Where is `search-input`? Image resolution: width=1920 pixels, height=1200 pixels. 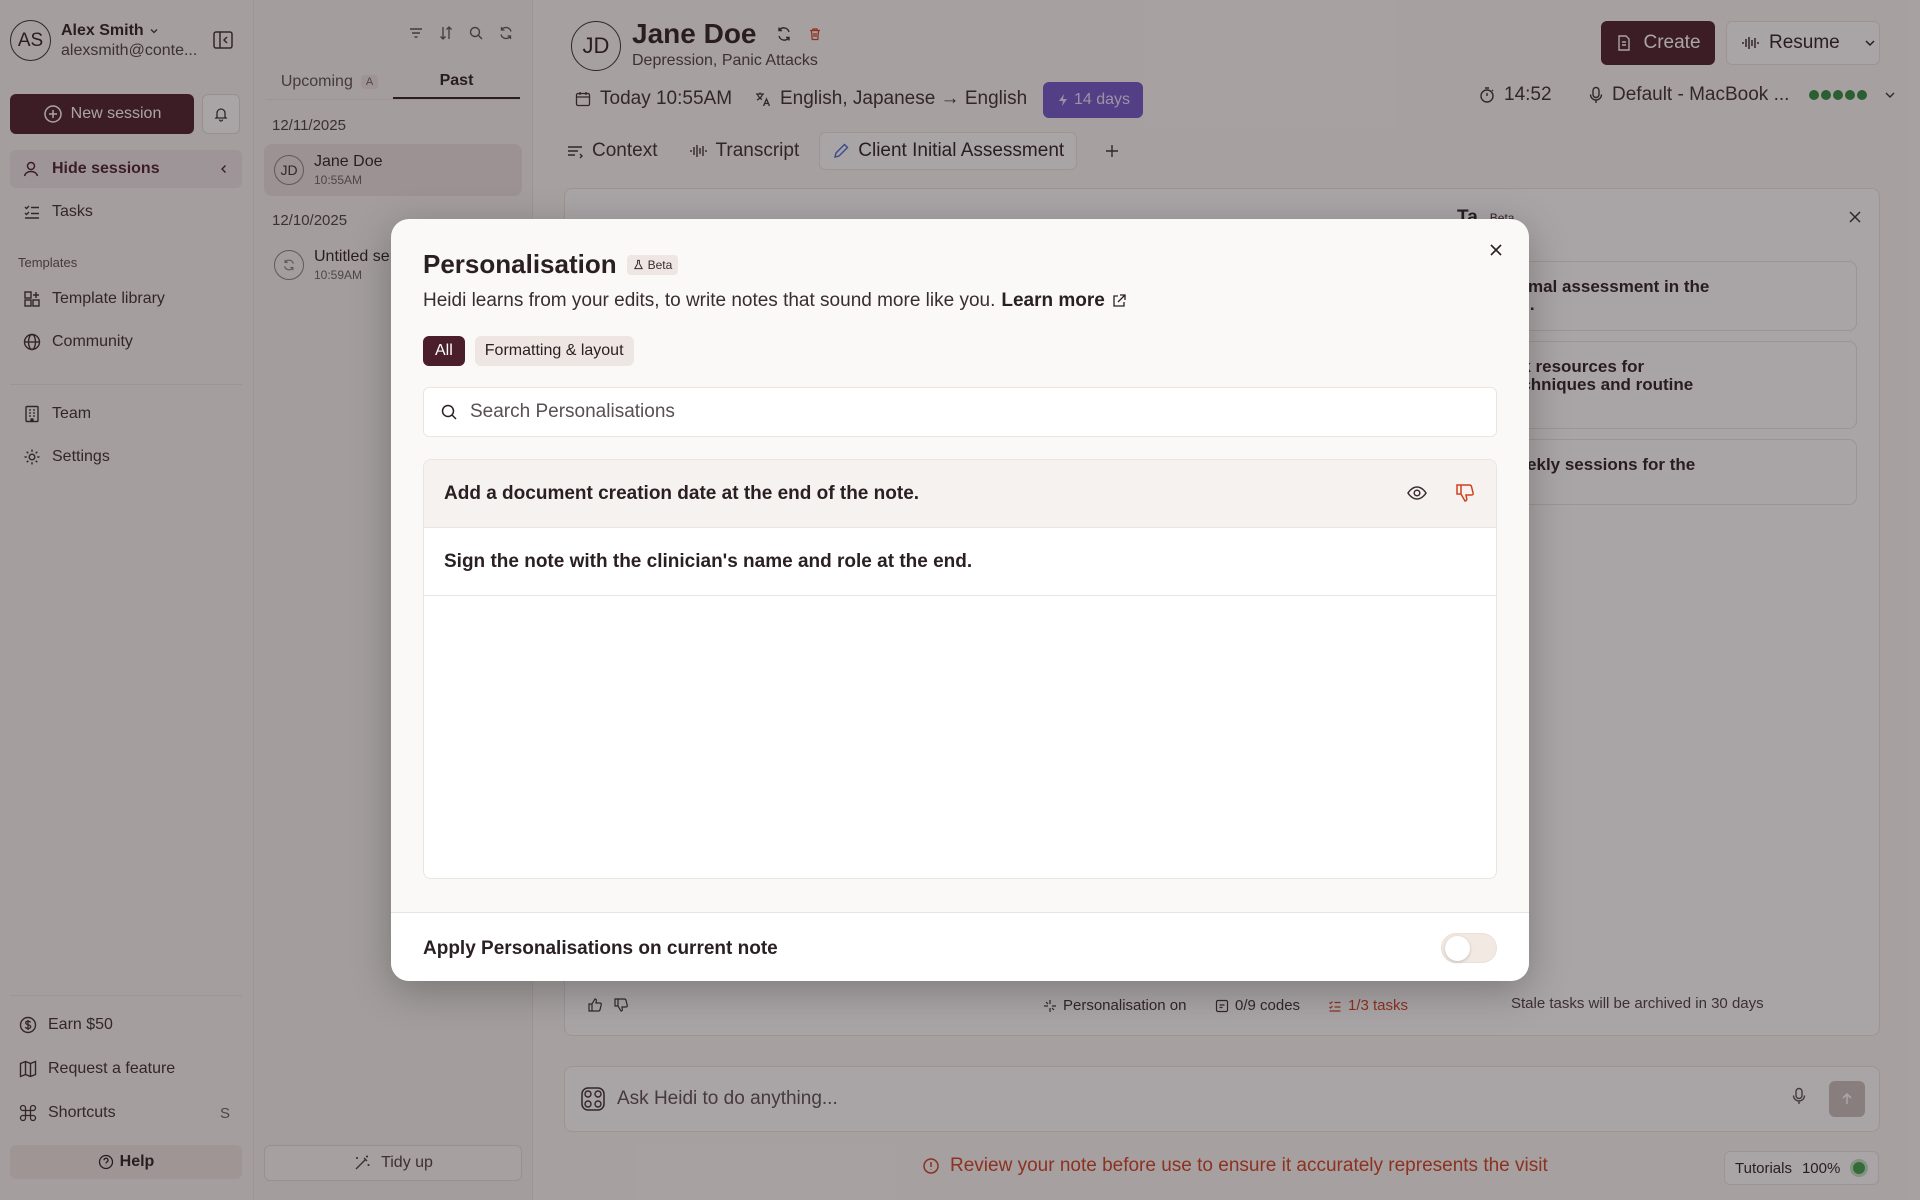 search-input is located at coordinates (983, 412).